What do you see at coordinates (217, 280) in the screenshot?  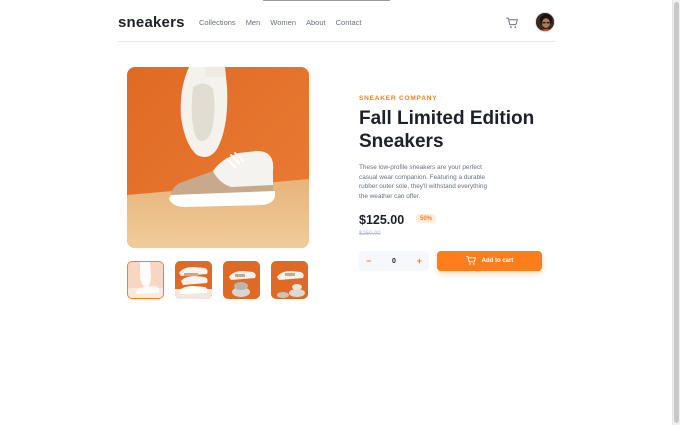 I see `thumbnail-strip` at bounding box center [217, 280].